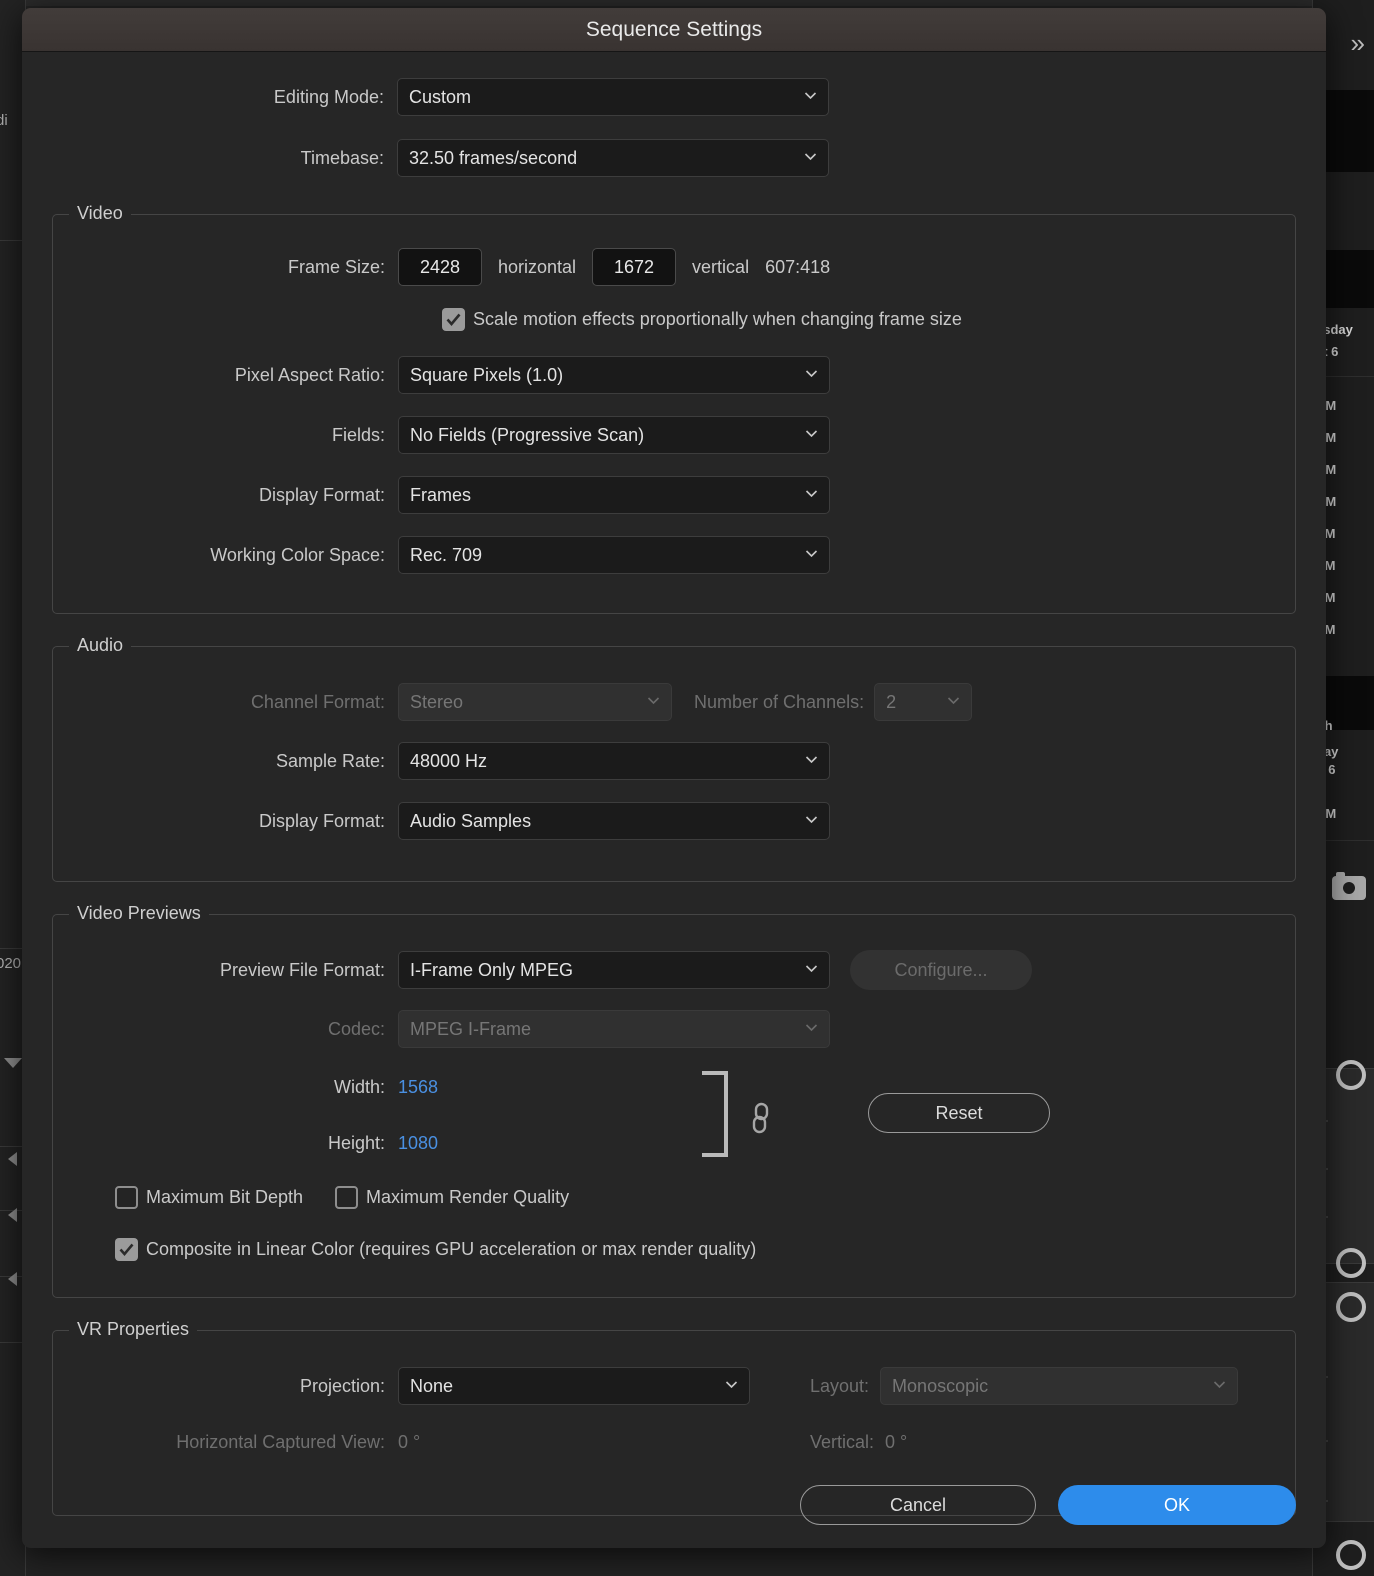 This screenshot has height=1576, width=1374. I want to click on preview-file-format-select: I-Frame Only MPEG, so click(614, 970).